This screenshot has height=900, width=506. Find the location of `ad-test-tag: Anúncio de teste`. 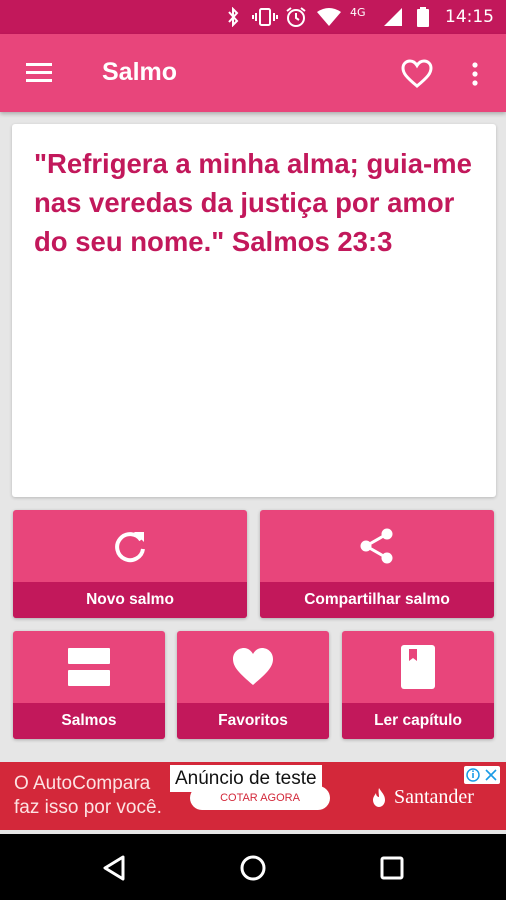

ad-test-tag: Anúncio de teste is located at coordinates (246, 778).